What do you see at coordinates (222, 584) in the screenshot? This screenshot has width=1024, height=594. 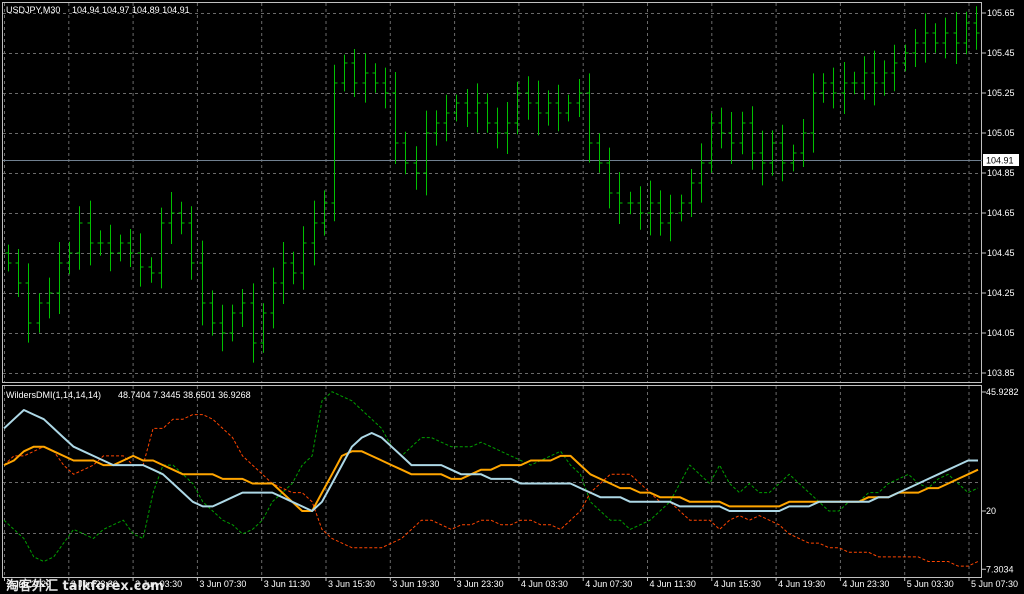 I see `time-tick-label: 3 Jun 07:30` at bounding box center [222, 584].